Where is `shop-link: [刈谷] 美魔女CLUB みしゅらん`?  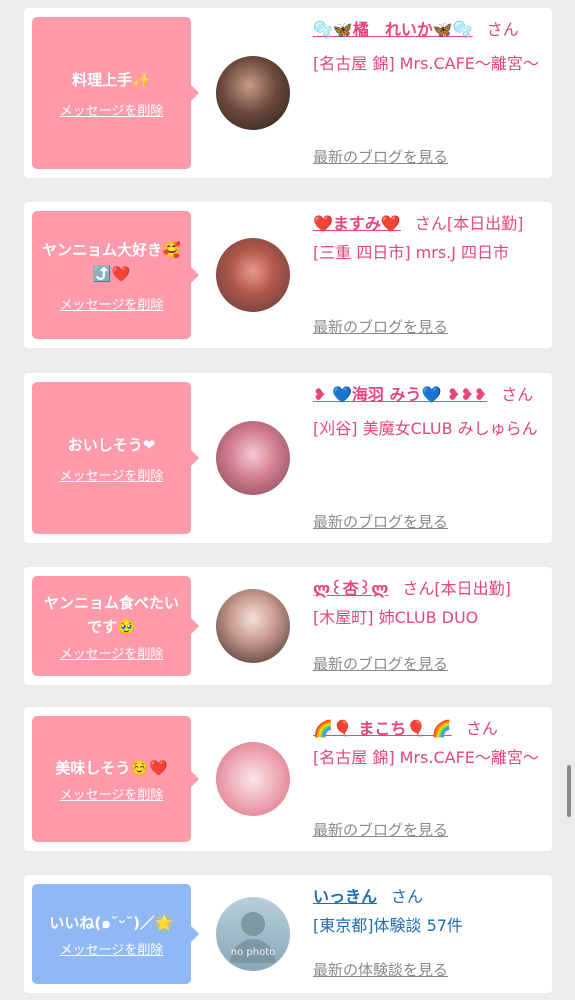
shop-link: [刈谷] 美魔女CLUB みしゅらん is located at coordinates (428, 428).